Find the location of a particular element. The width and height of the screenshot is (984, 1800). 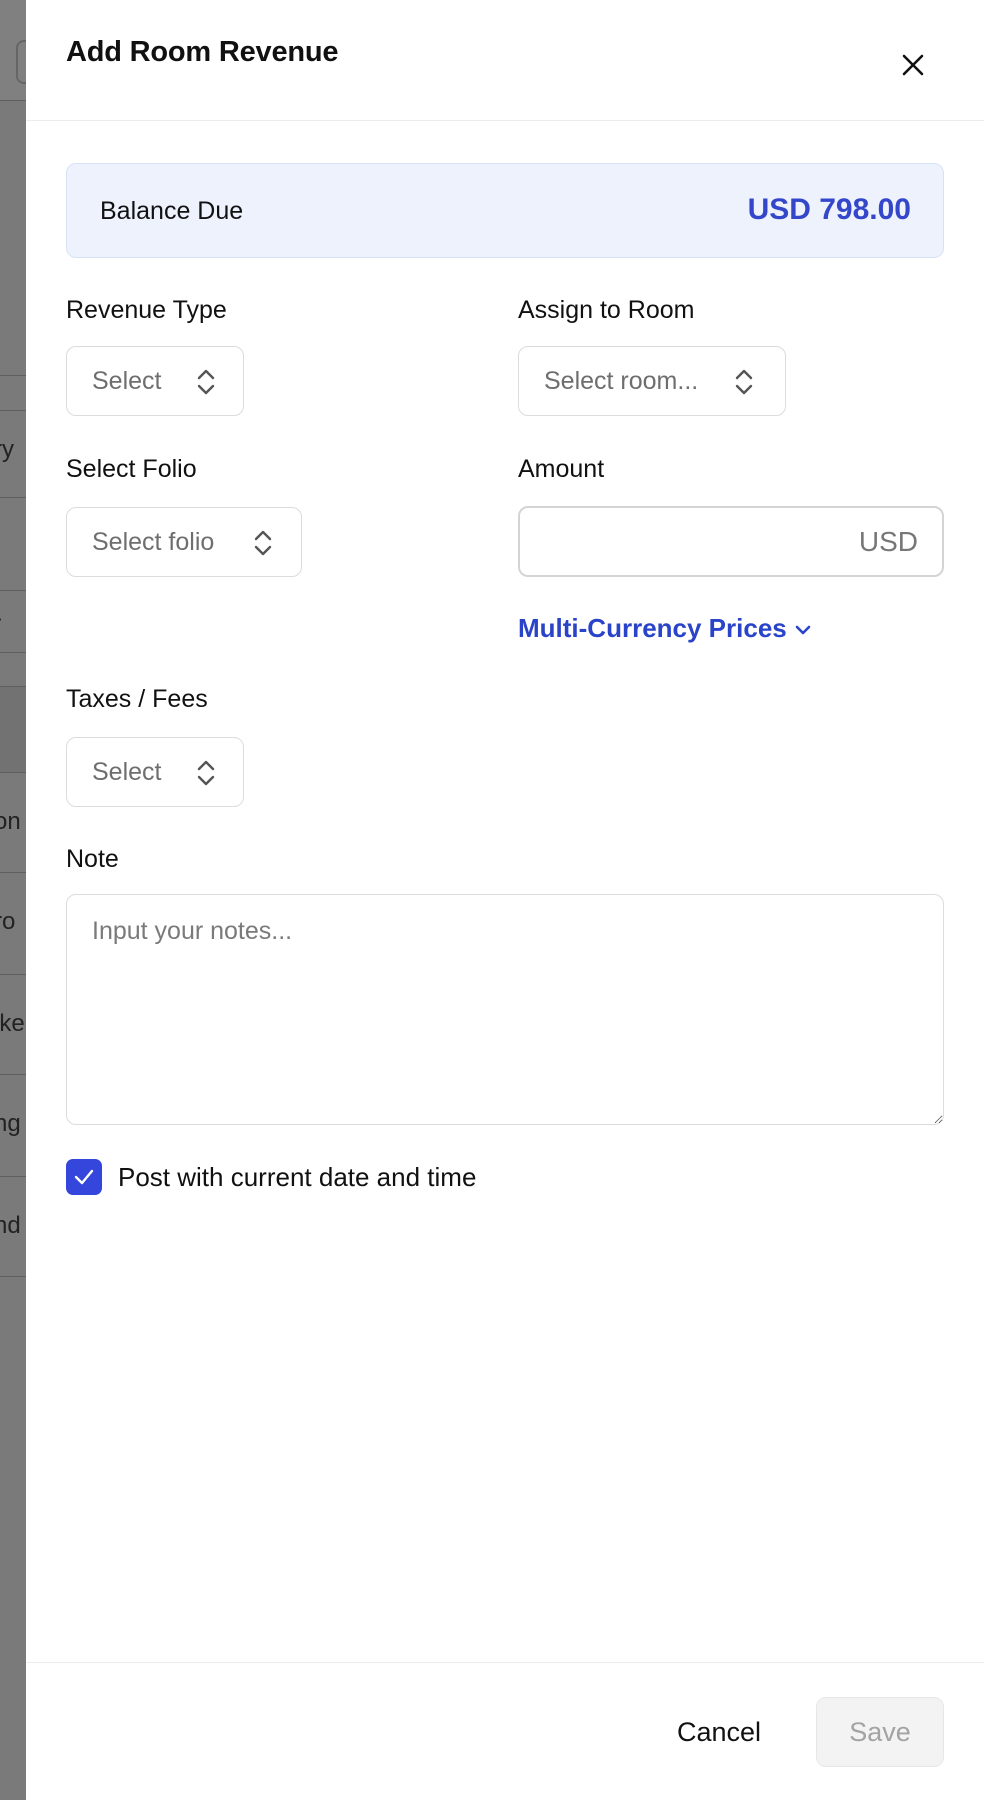

balance-due-card: Balance Due USD 798.00 is located at coordinates (505, 210).